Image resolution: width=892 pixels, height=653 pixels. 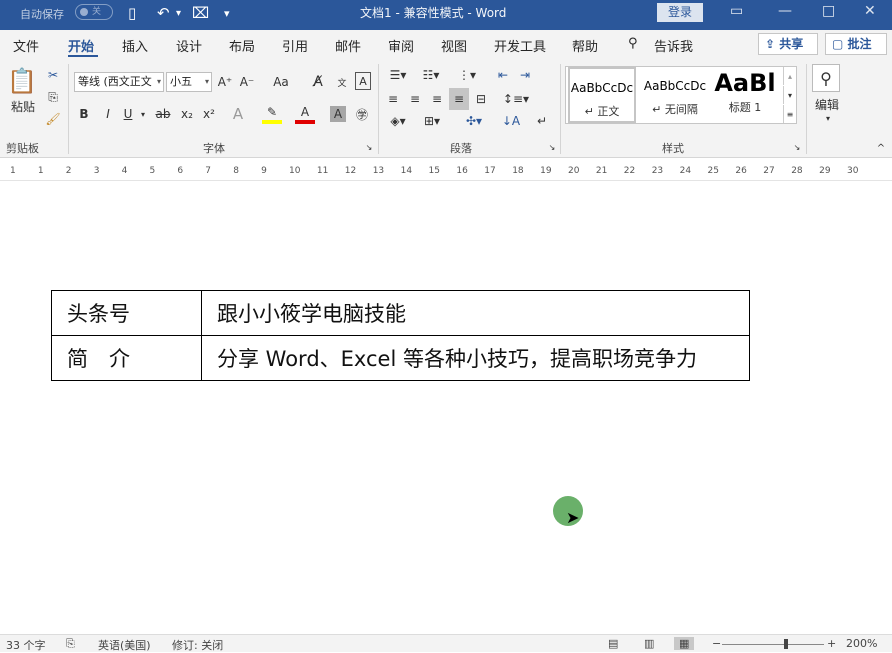 I want to click on table-cell: 简 介, so click(x=126, y=358).